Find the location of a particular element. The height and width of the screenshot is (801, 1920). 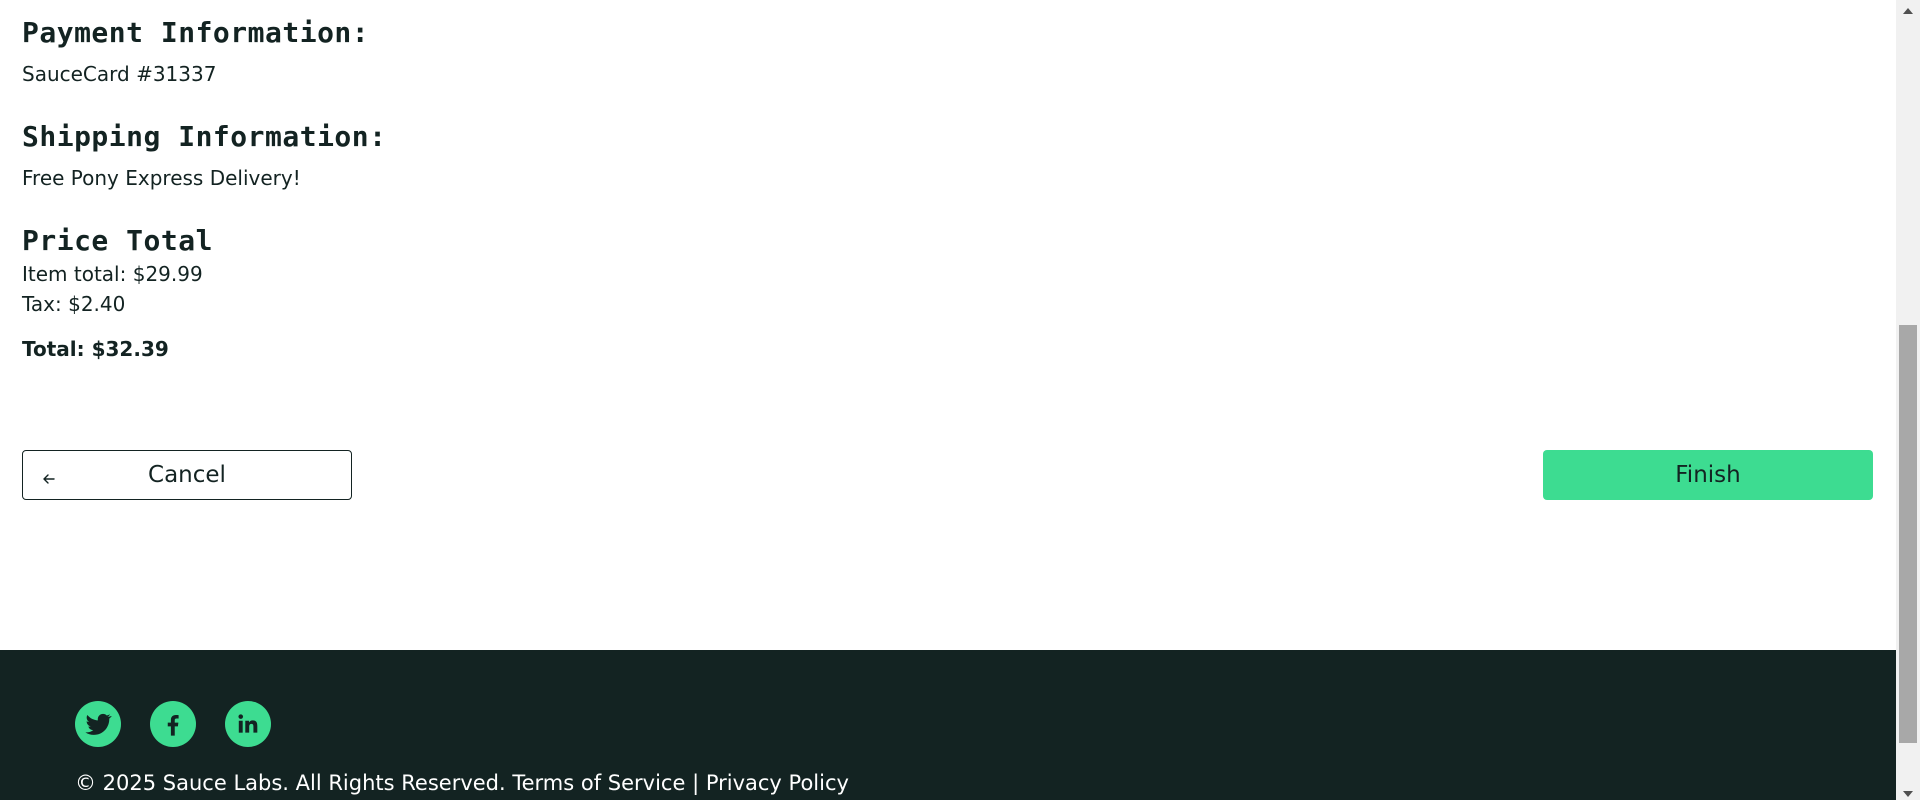

scroll-down-arrow is located at coordinates (1908, 791).